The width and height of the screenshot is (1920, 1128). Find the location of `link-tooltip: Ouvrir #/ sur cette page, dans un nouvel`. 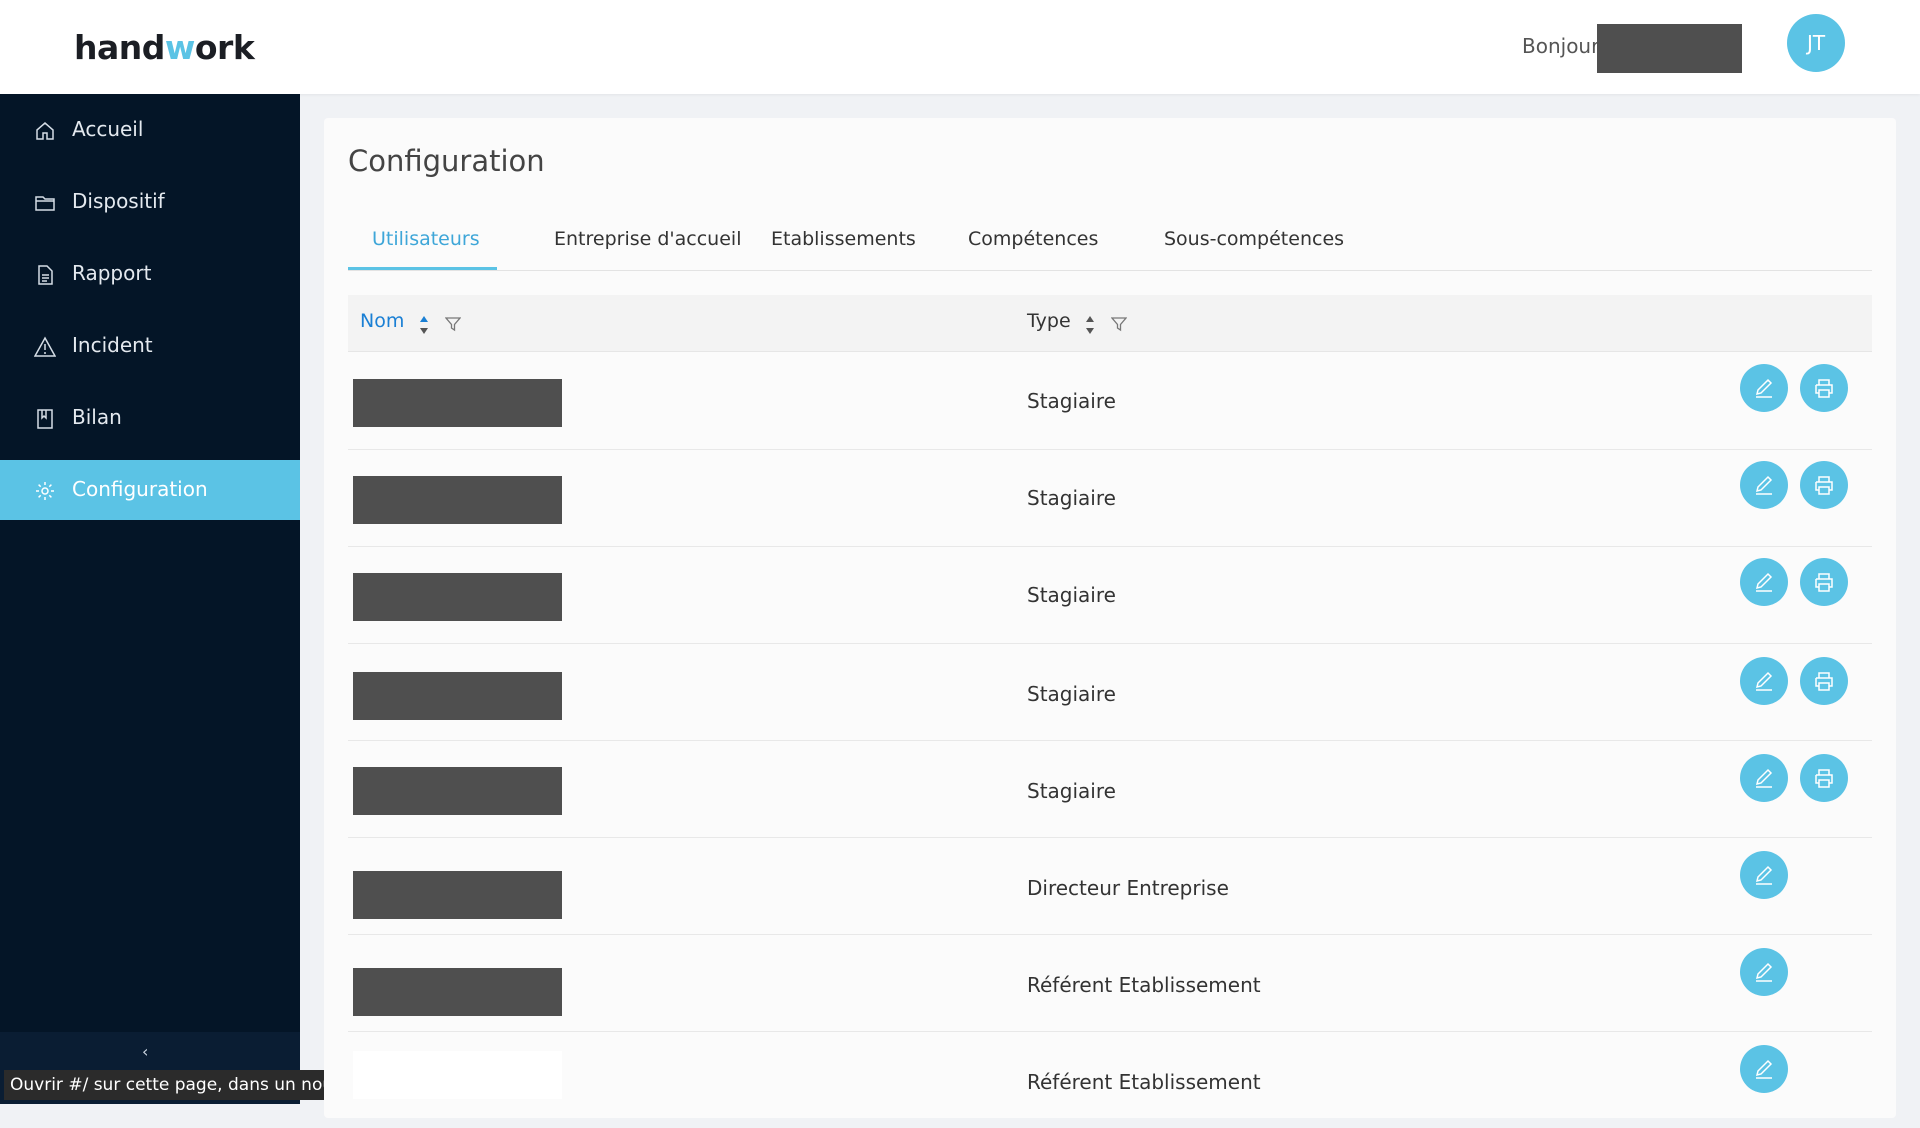

link-tooltip: Ouvrir #/ sur cette page, dans un nouvel is located at coordinates (179, 1085).